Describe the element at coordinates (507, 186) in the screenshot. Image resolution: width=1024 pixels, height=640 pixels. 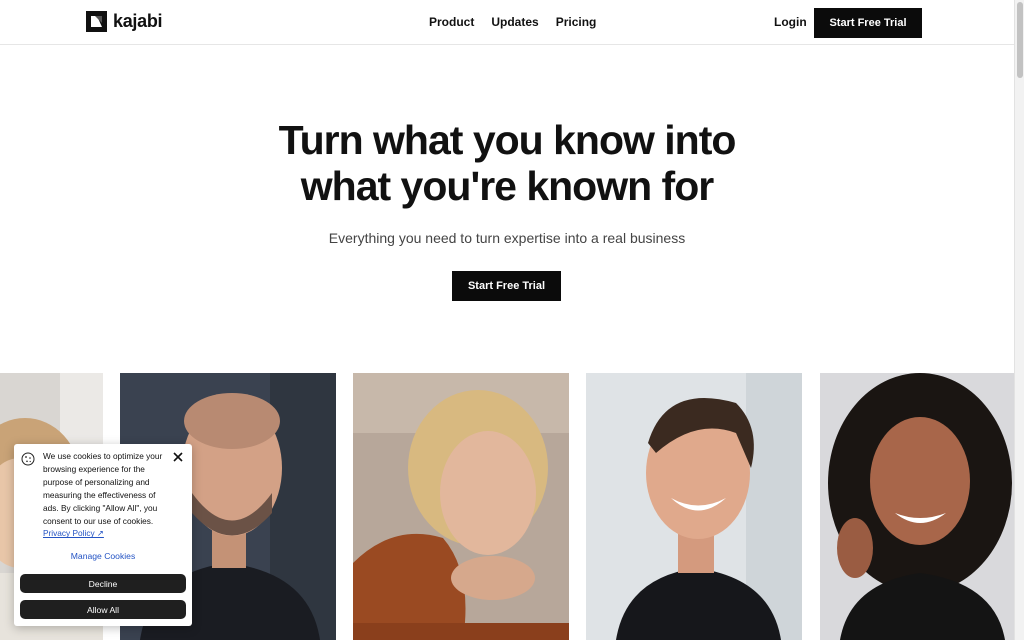
I see `hero-title-line-2: what you're known for` at that location.